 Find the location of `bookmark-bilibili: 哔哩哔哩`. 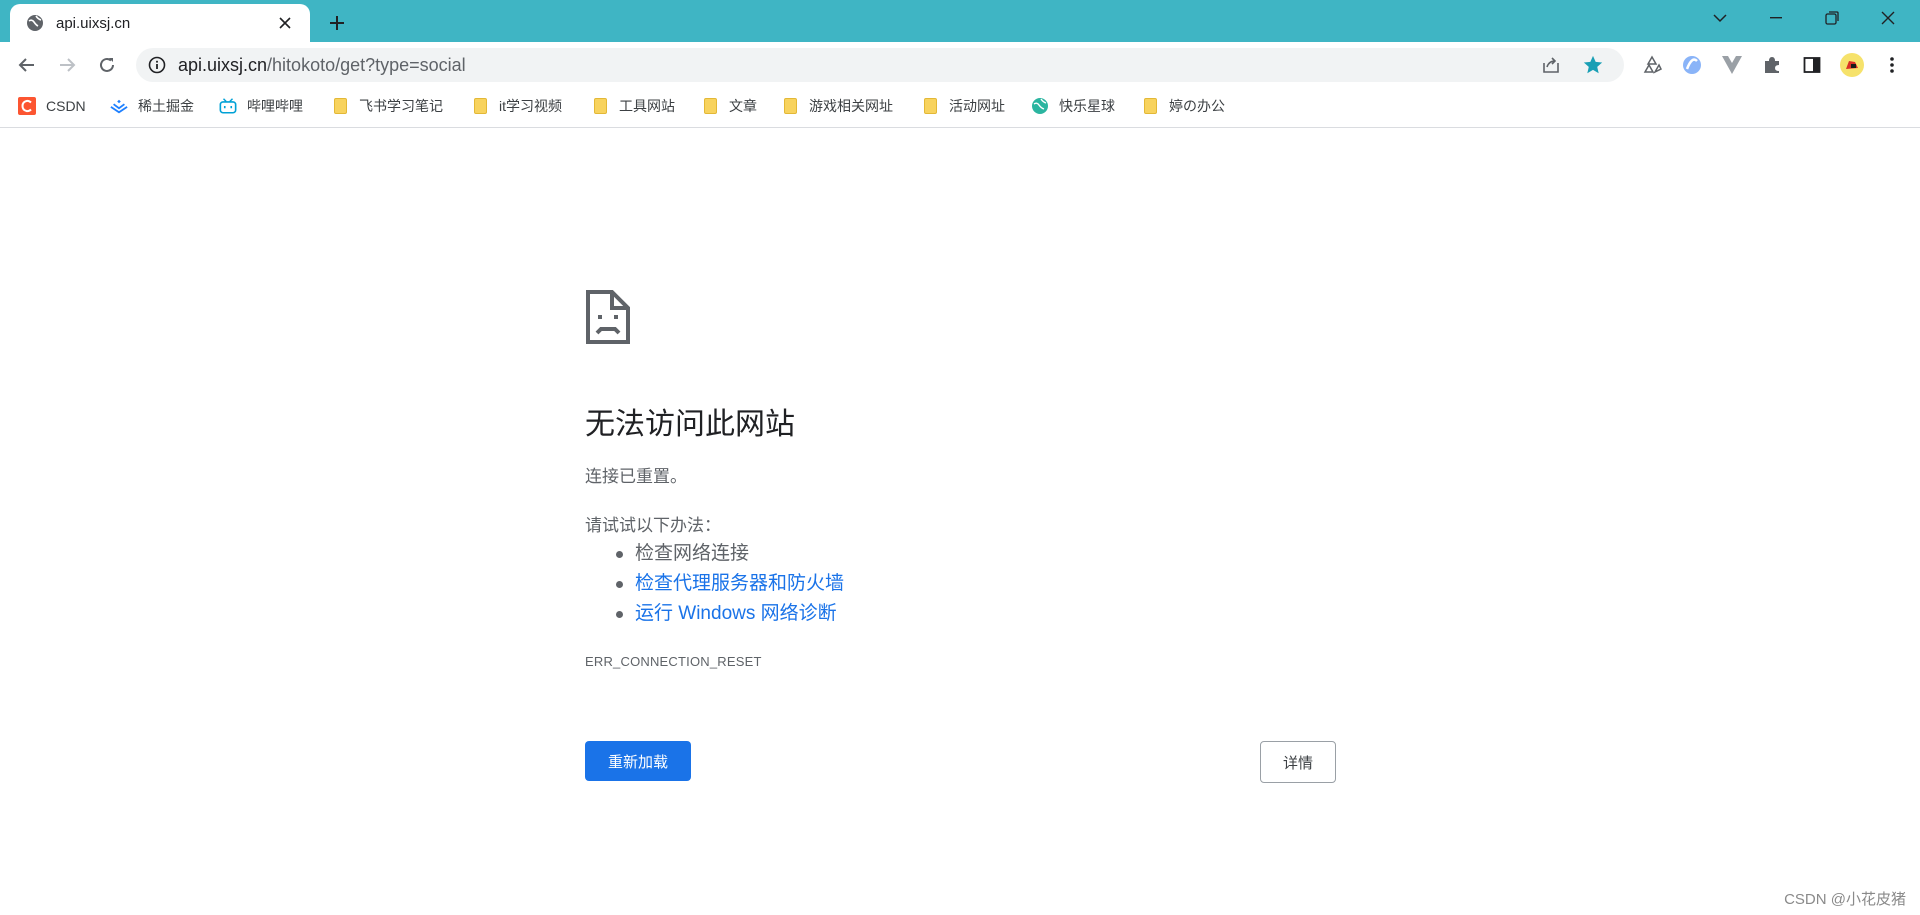

bookmark-bilibili: 哔哩哔哩 is located at coordinates (261, 106).